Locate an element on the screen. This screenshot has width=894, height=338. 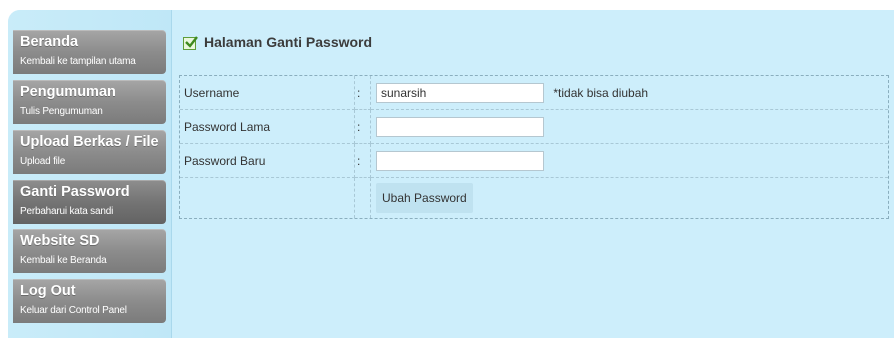
sidebar-item-website-sd: Website SD Kembali ke Beranda is located at coordinates (89, 251).